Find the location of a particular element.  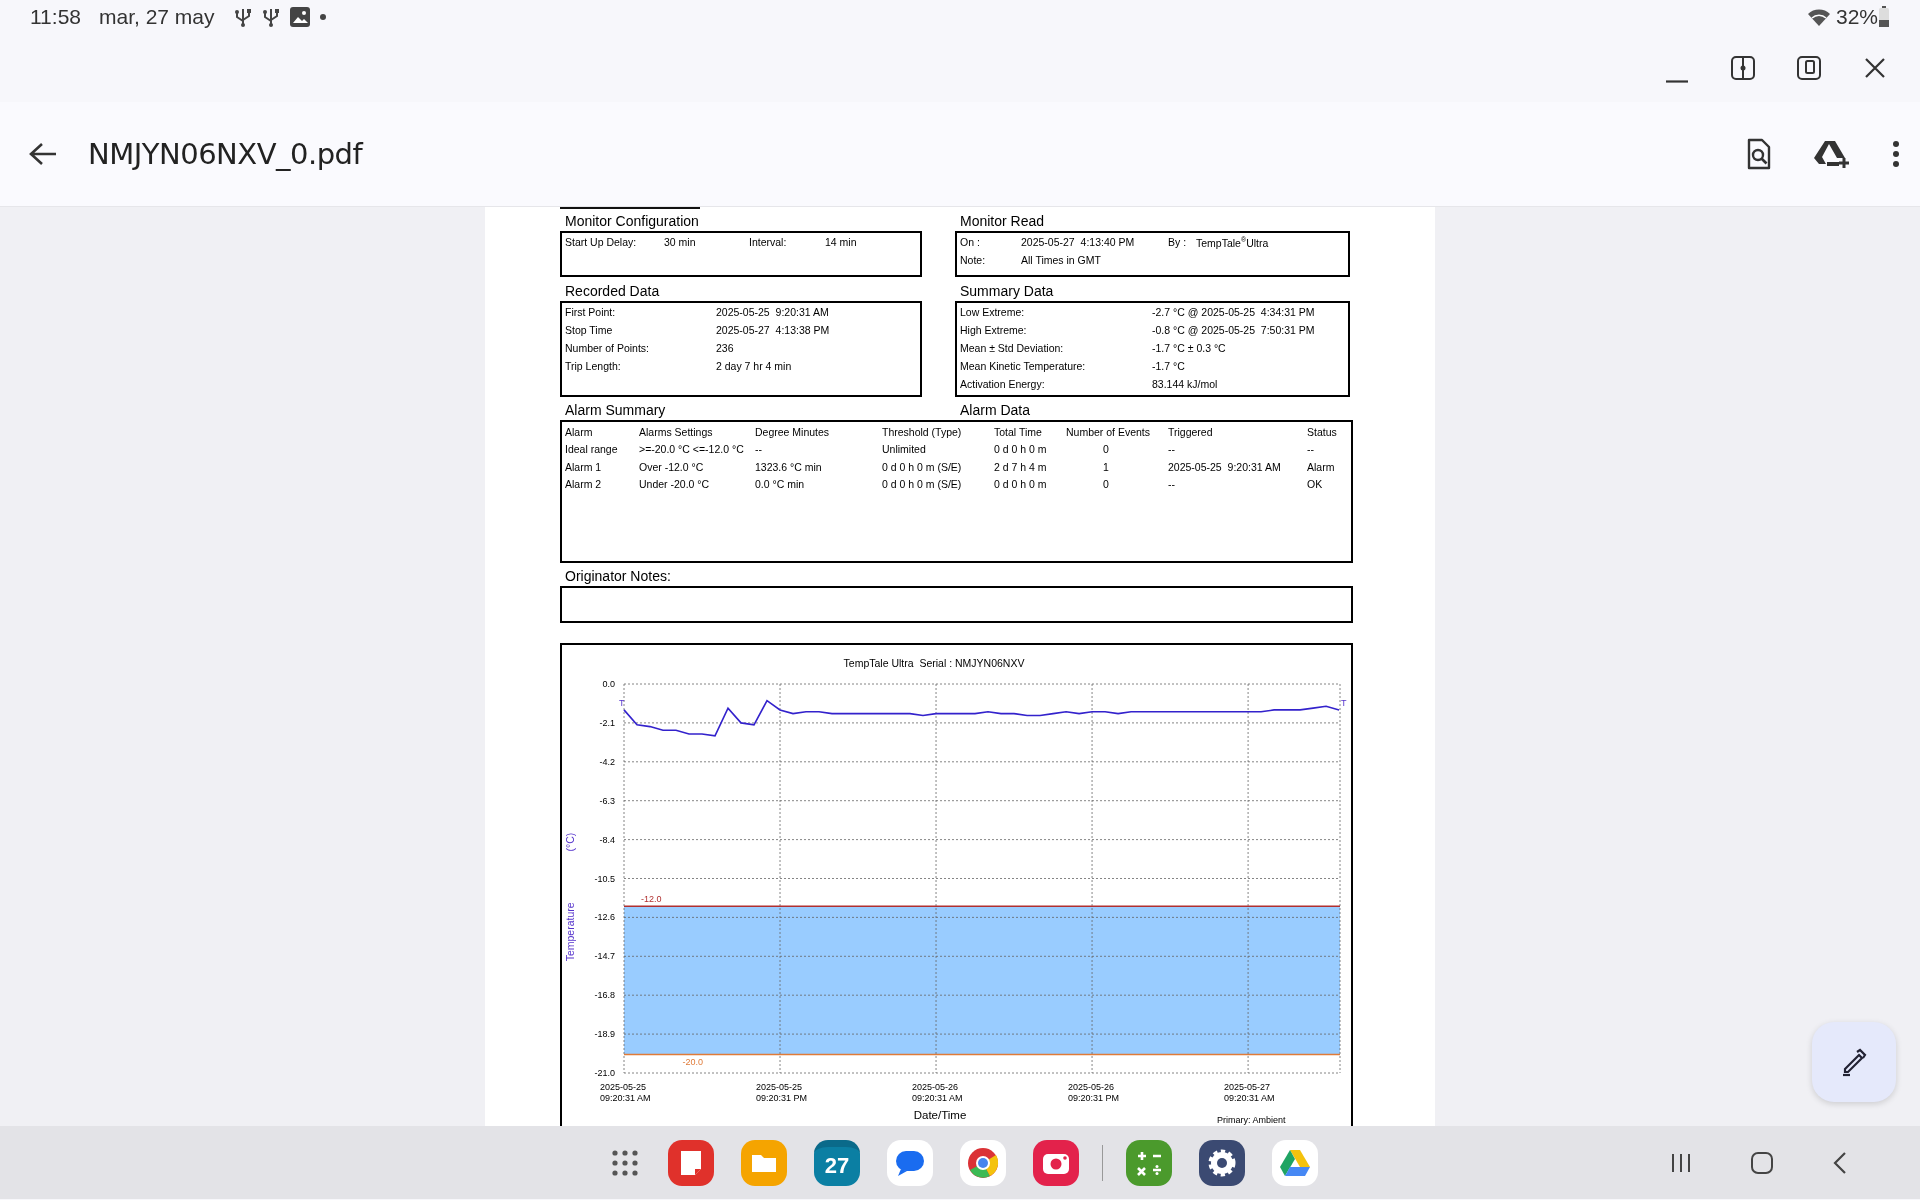

field-label: Start Up Delay: is located at coordinates (601, 242).